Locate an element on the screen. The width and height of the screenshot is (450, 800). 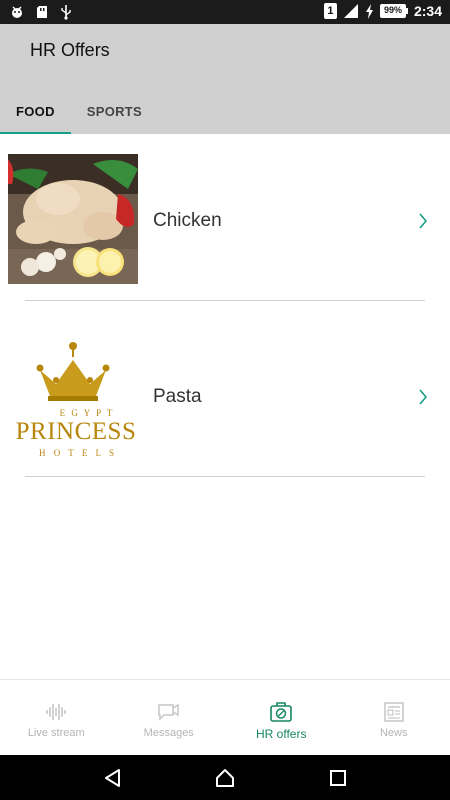
live-stream-icon is located at coordinates (56, 712).